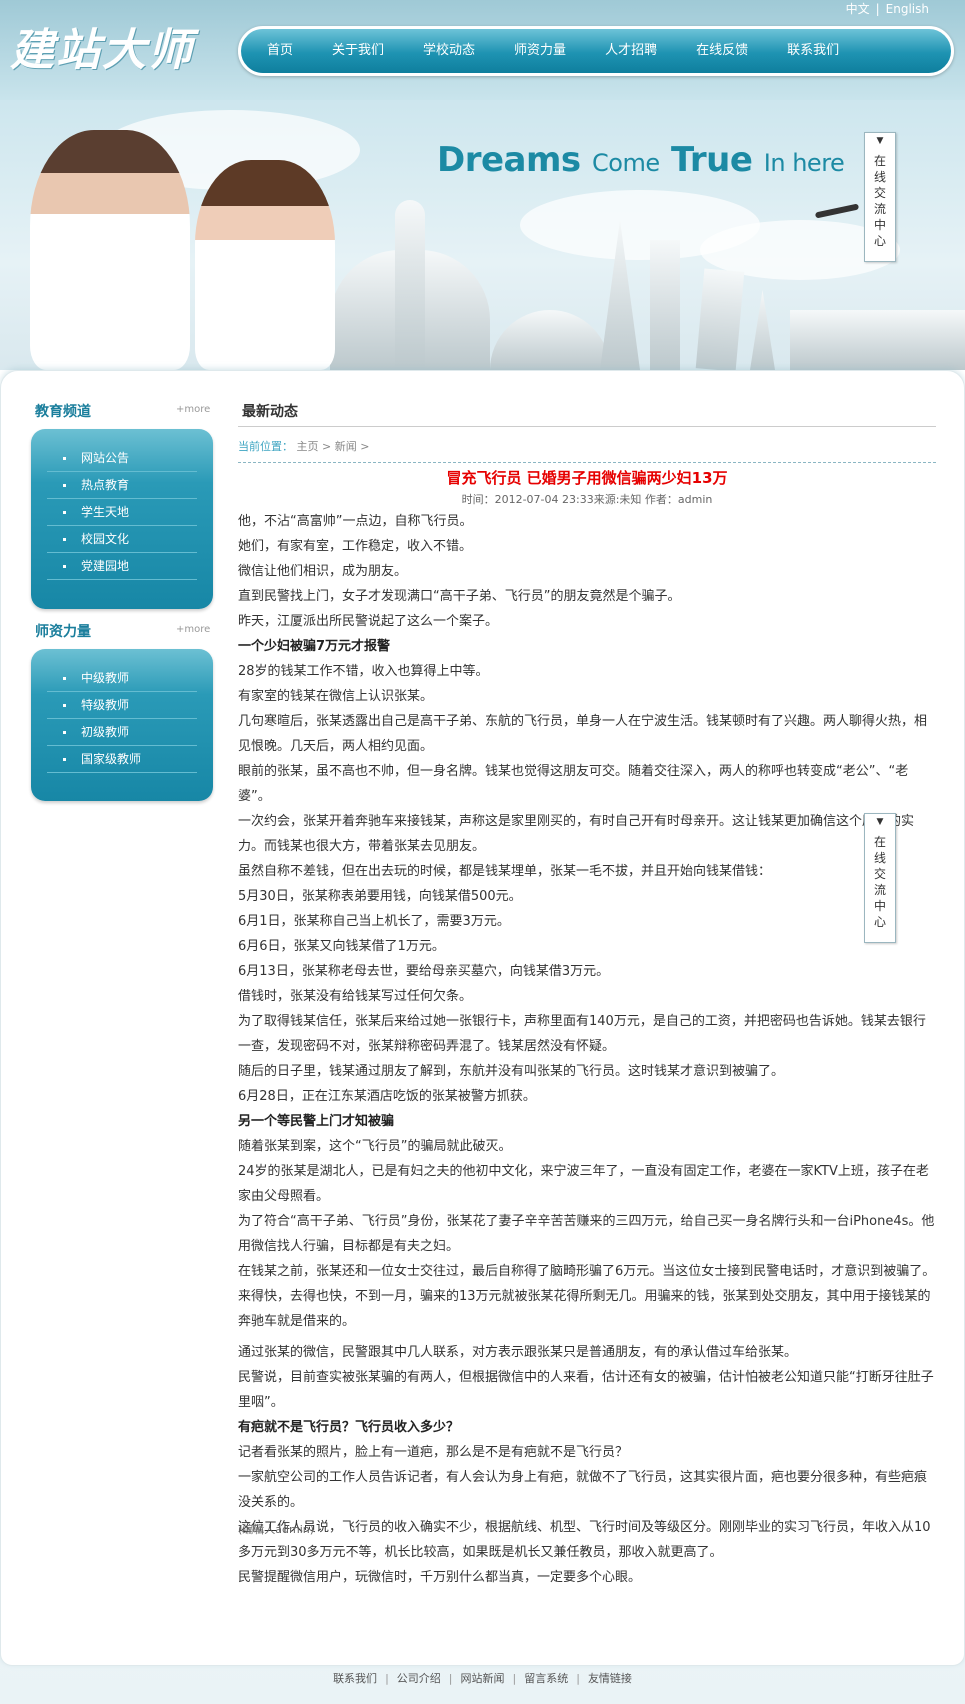 Image resolution: width=965 pixels, height=1704 pixels. Describe the element at coordinates (375, 1146) in the screenshot. I see `article-paragraph: 随着张某到案，这个“飞行员”的骗局就此破灭。` at that location.